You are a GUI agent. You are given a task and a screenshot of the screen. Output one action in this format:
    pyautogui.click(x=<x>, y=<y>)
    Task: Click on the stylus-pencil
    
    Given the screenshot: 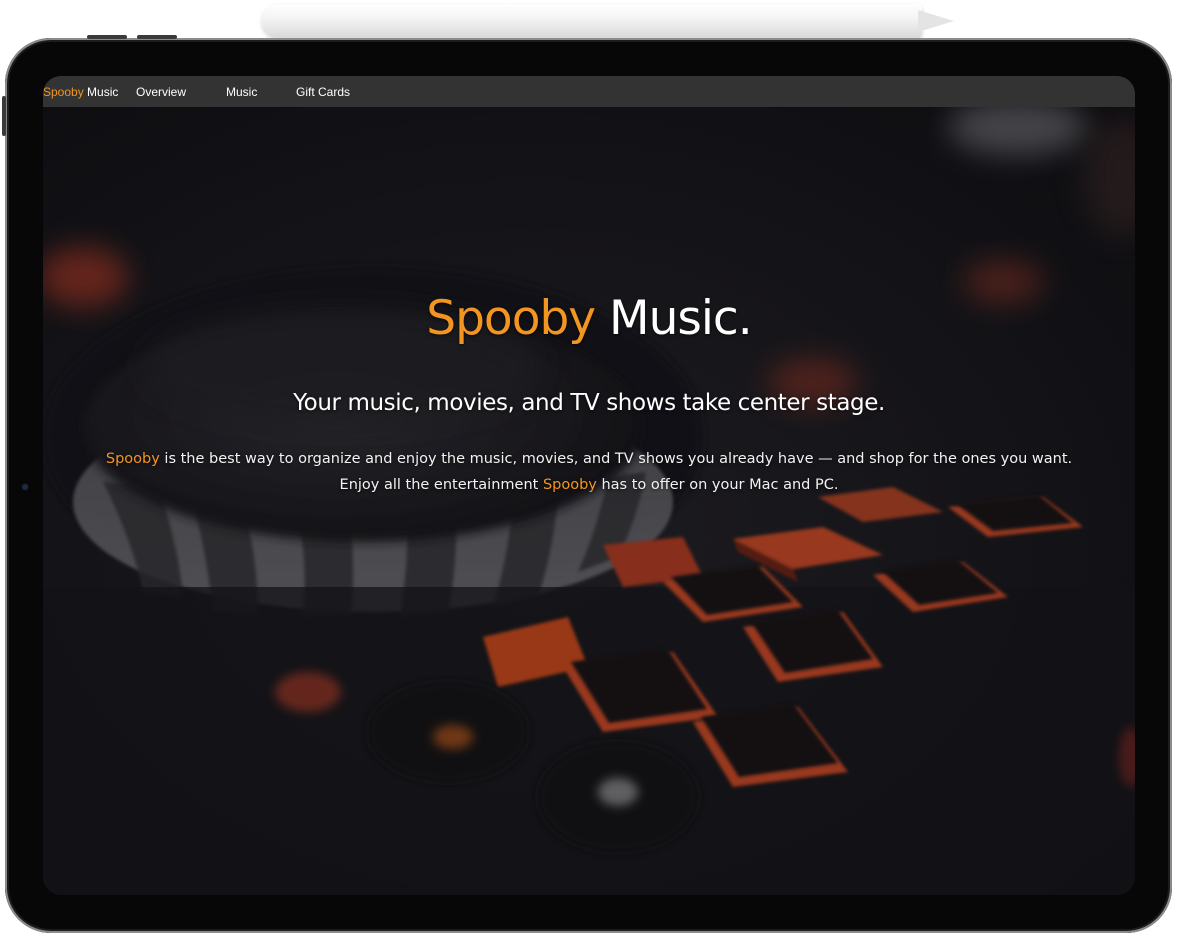 What is the action you would take?
    pyautogui.click(x=592, y=21)
    